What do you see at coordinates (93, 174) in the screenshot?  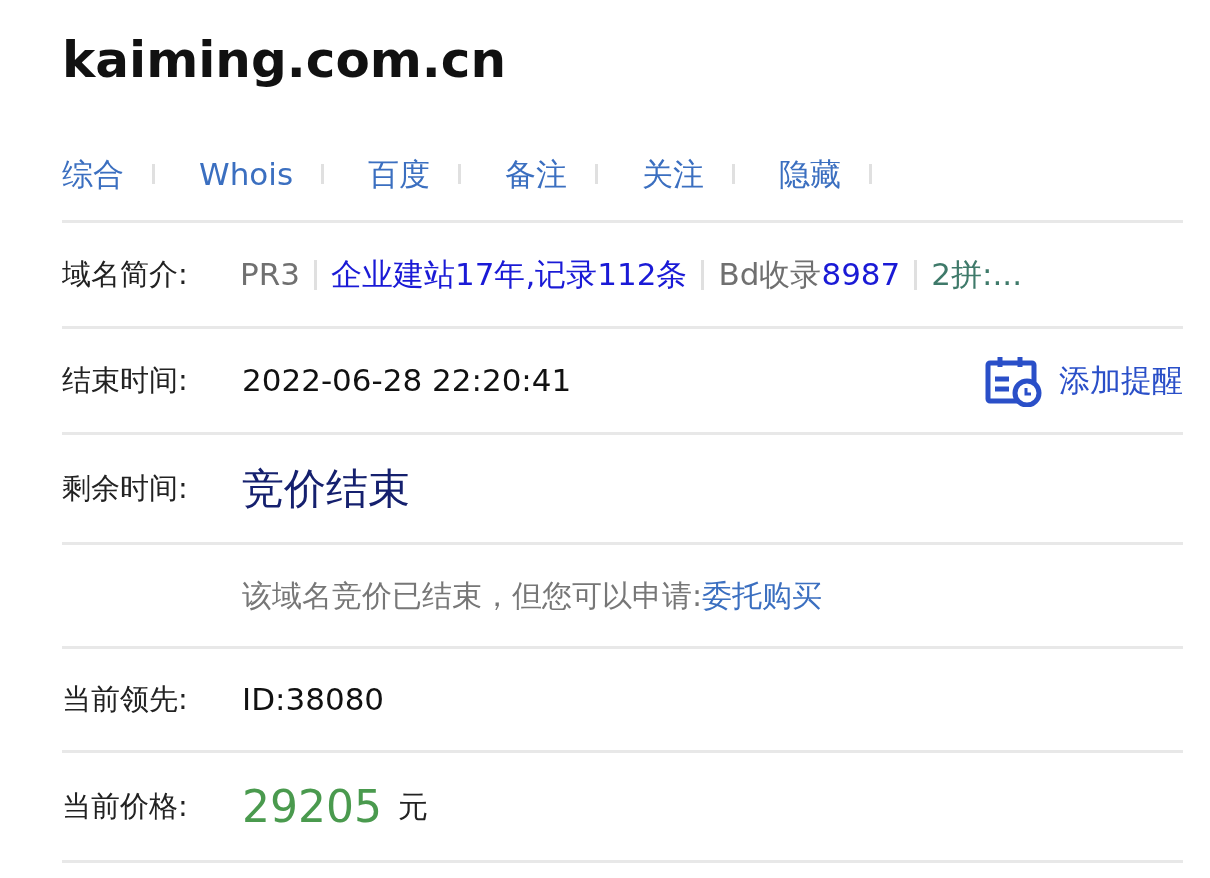 I see `nav-link: 综合` at bounding box center [93, 174].